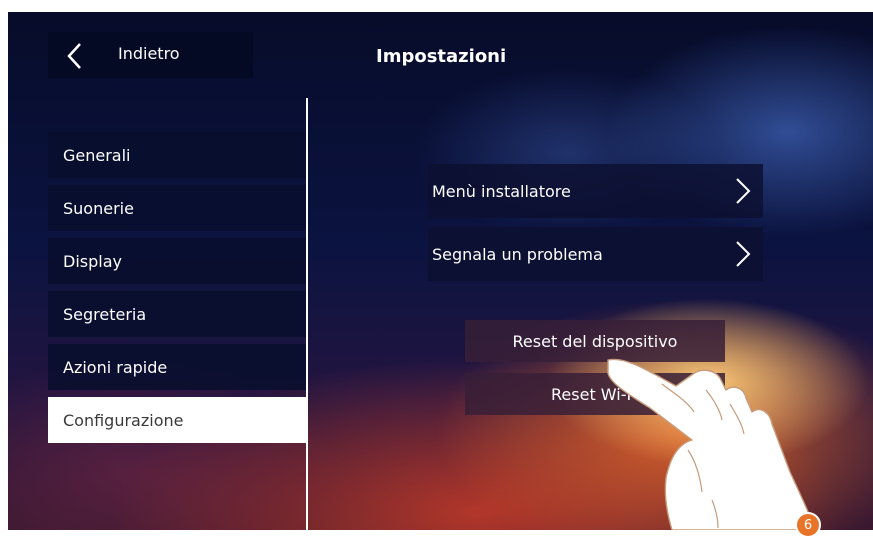  Describe the element at coordinates (441, 56) in the screenshot. I see `page-title: Impostazioni` at that location.